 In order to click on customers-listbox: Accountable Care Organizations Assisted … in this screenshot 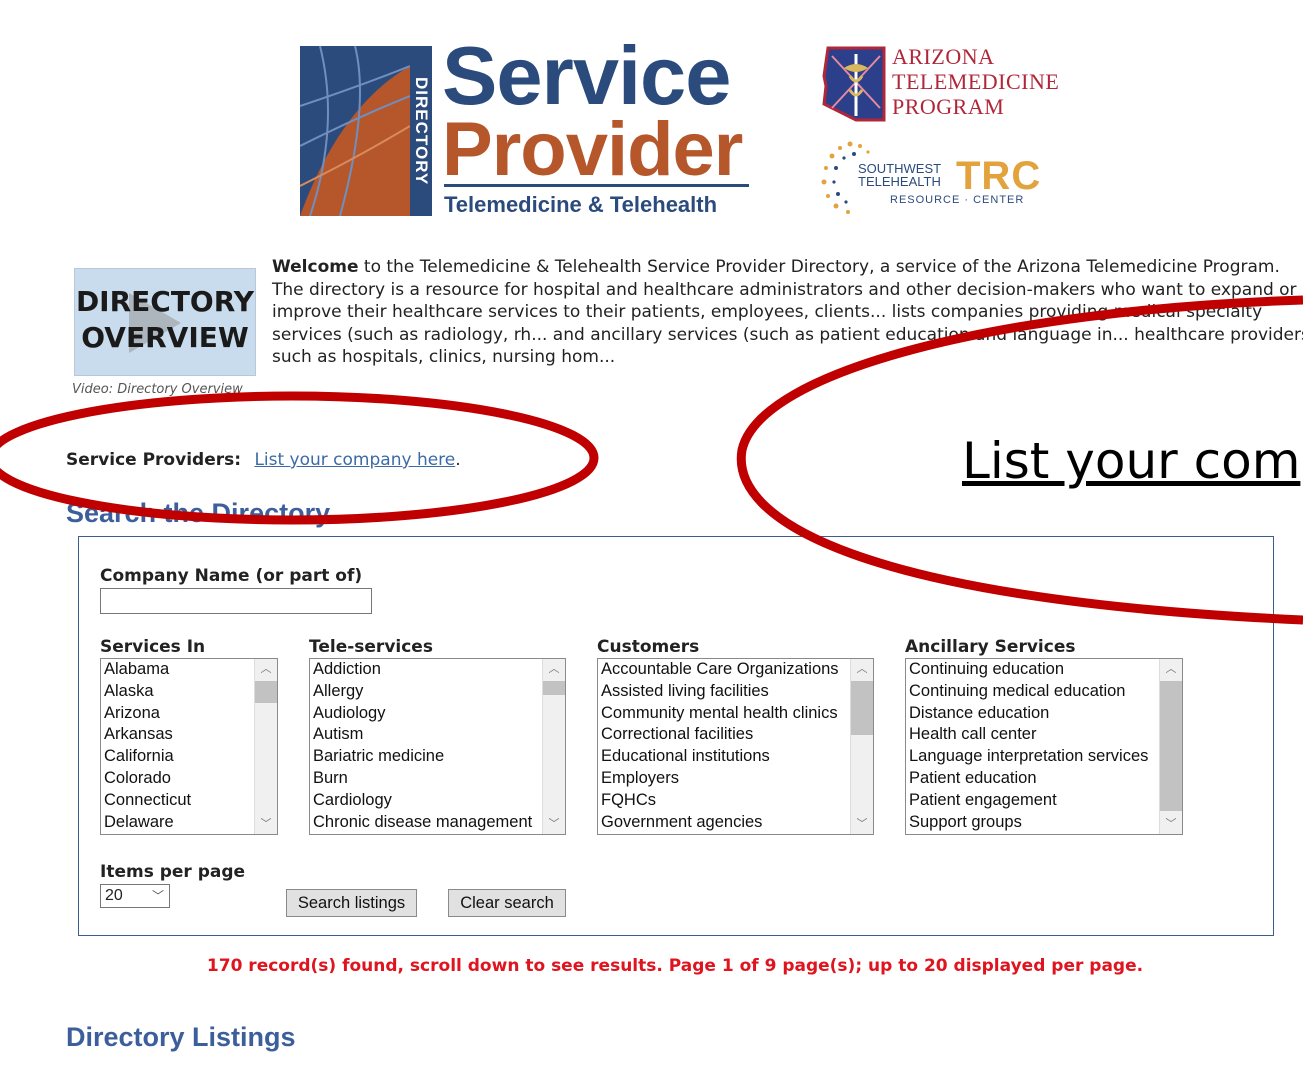, I will do `click(735, 746)`.